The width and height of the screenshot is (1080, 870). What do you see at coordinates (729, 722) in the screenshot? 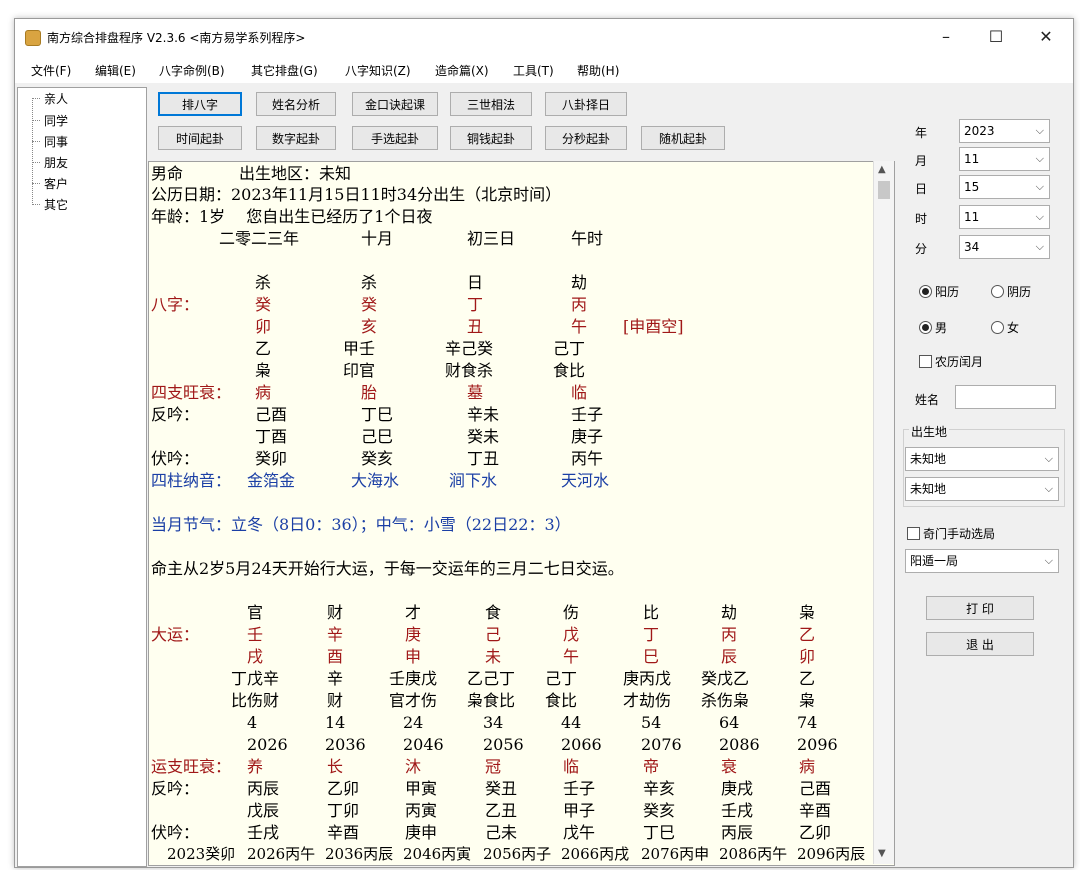
I see `dayun-age-cell: 64` at bounding box center [729, 722].